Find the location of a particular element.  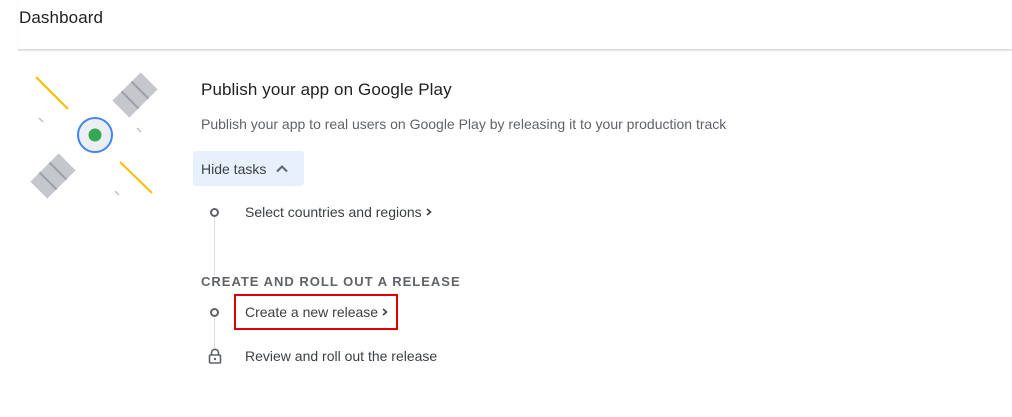

hide-tasks-button: Hide tasks is located at coordinates (248, 168).